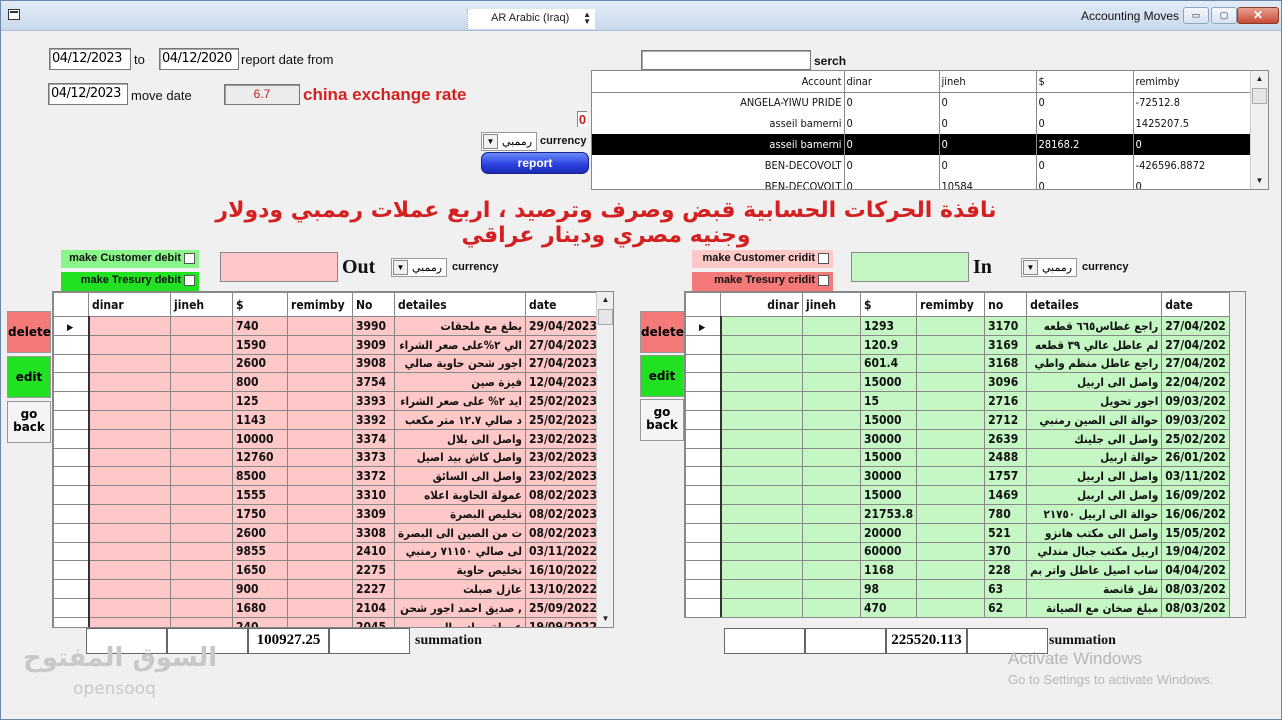 The image size is (1282, 720). Describe the element at coordinates (1006, 551) in the screenshot. I see `cell-no: 370` at that location.